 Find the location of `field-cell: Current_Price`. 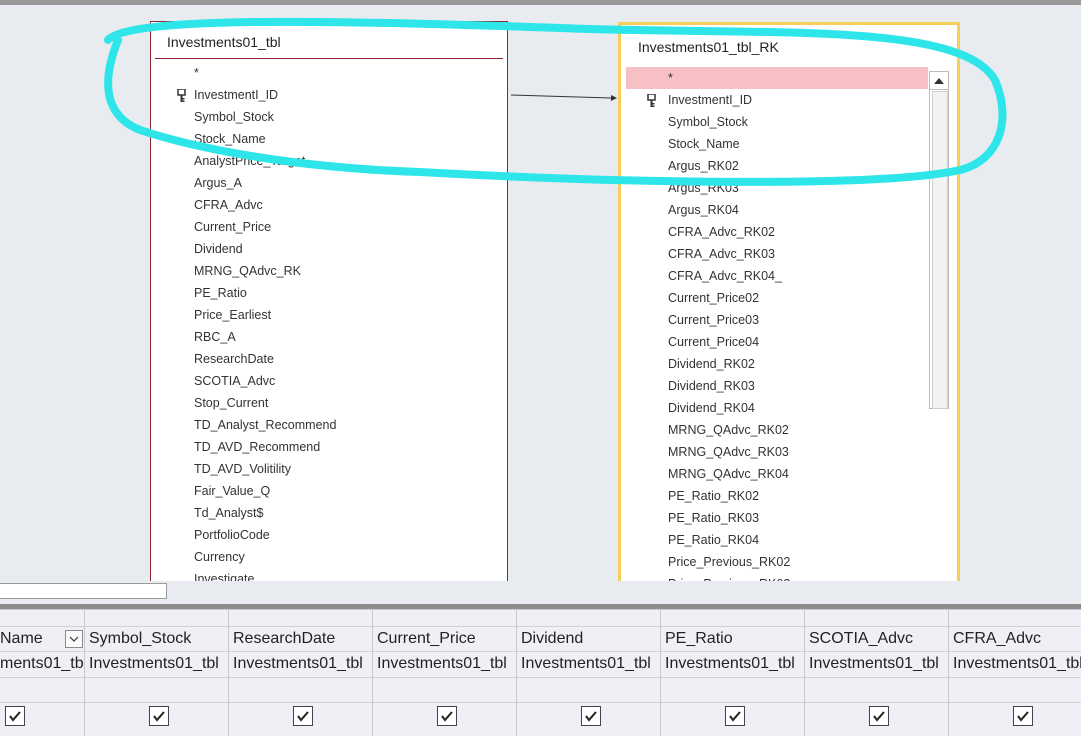

field-cell: Current_Price is located at coordinates (446, 639).